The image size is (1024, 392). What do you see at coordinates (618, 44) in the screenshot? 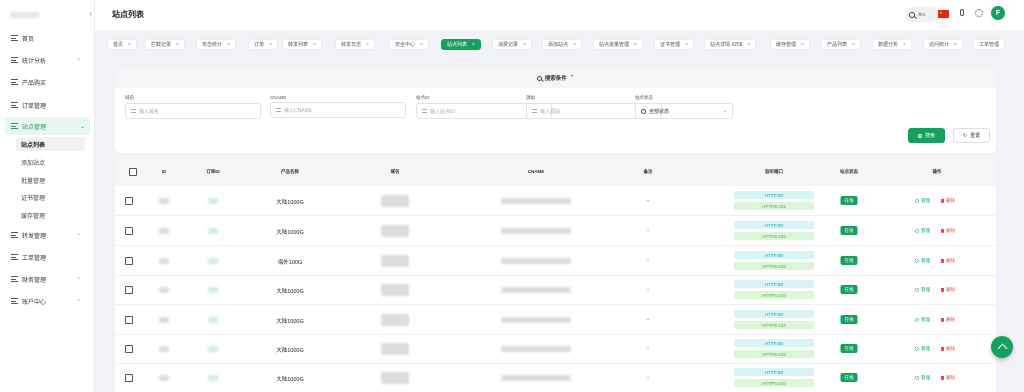
I see `tab-batch-manage: 站点批量管理 ×` at bounding box center [618, 44].